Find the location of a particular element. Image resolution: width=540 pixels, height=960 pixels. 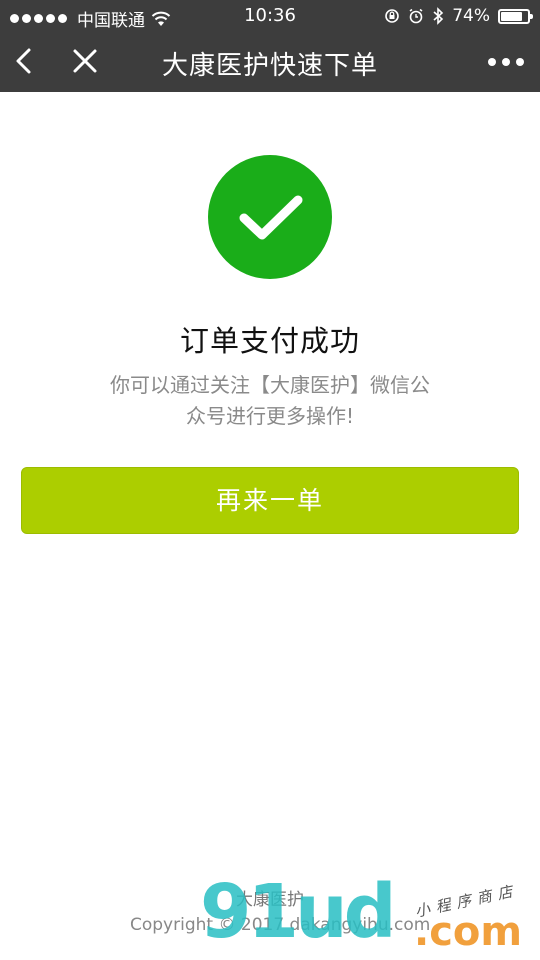

check-icon is located at coordinates (271, 217).